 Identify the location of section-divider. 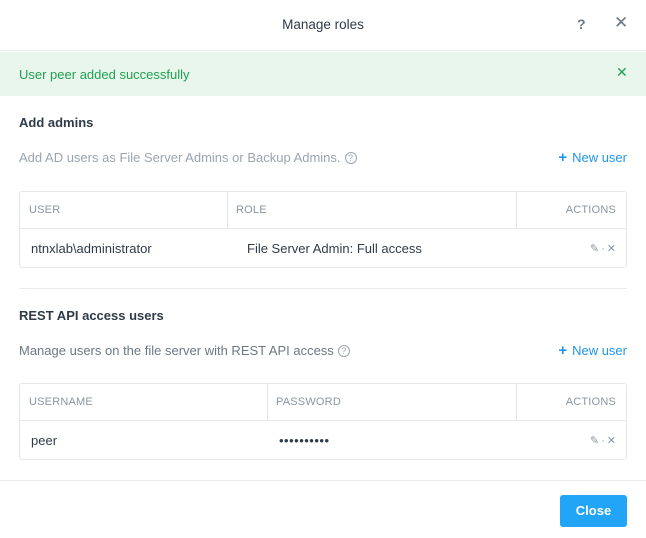
(323, 288).